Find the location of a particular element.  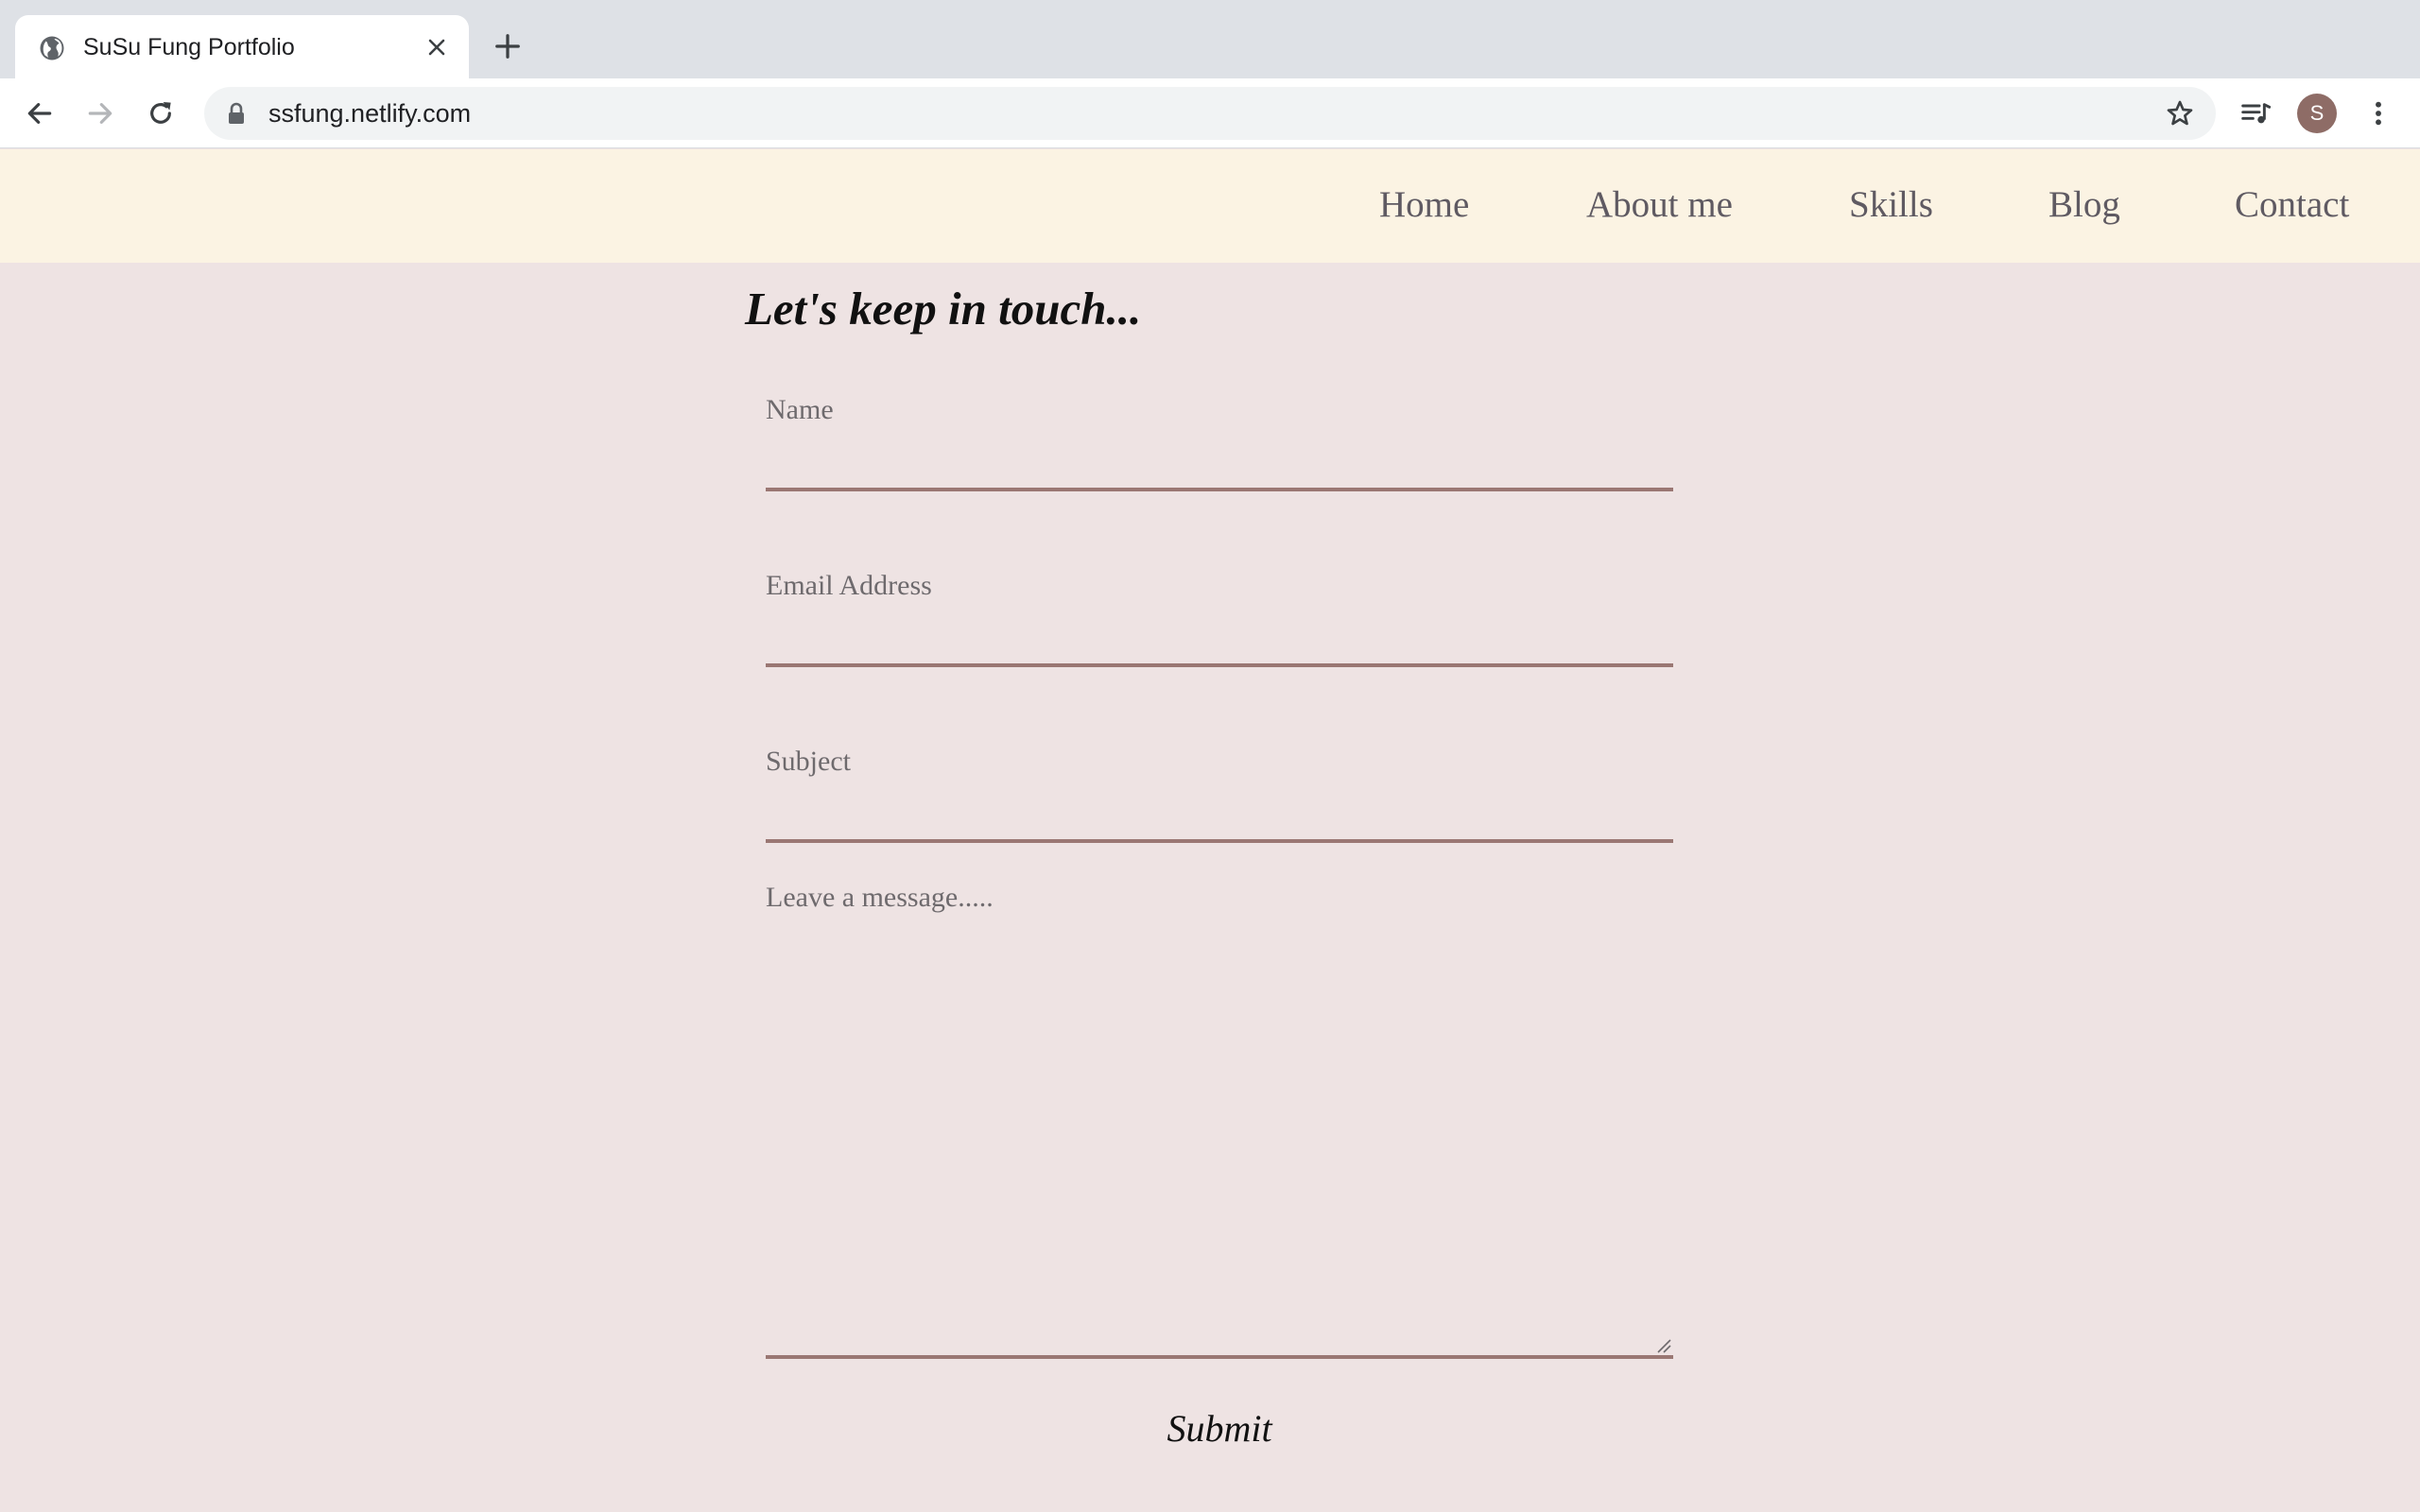

forward-icon is located at coordinates (100, 113).